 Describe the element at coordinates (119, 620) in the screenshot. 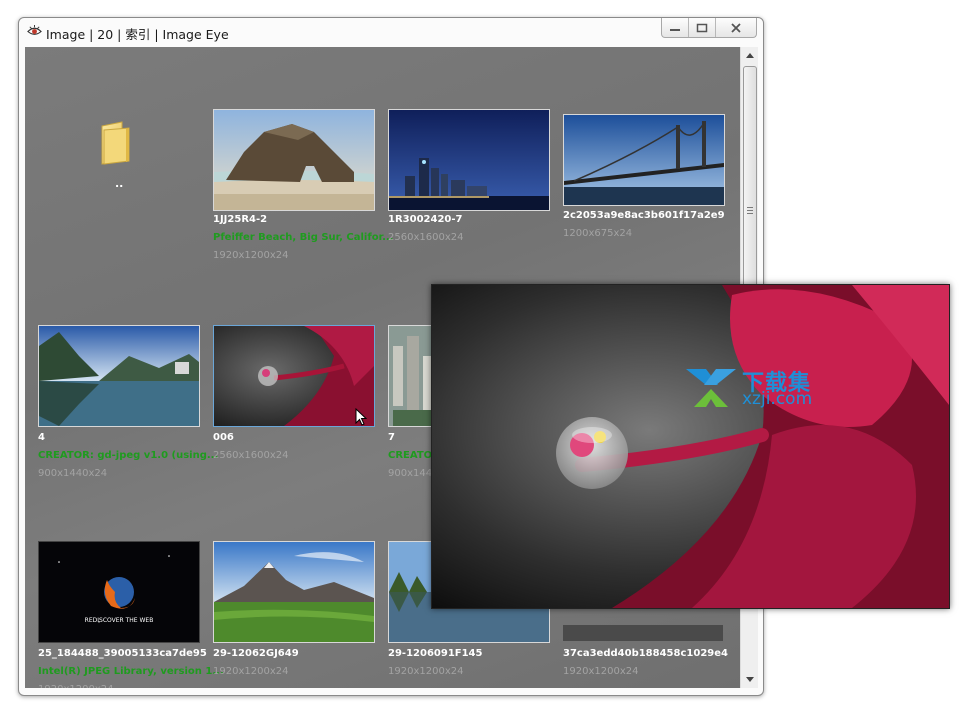

I see `firefox-caption: REDISCOVER THE WEB` at that location.